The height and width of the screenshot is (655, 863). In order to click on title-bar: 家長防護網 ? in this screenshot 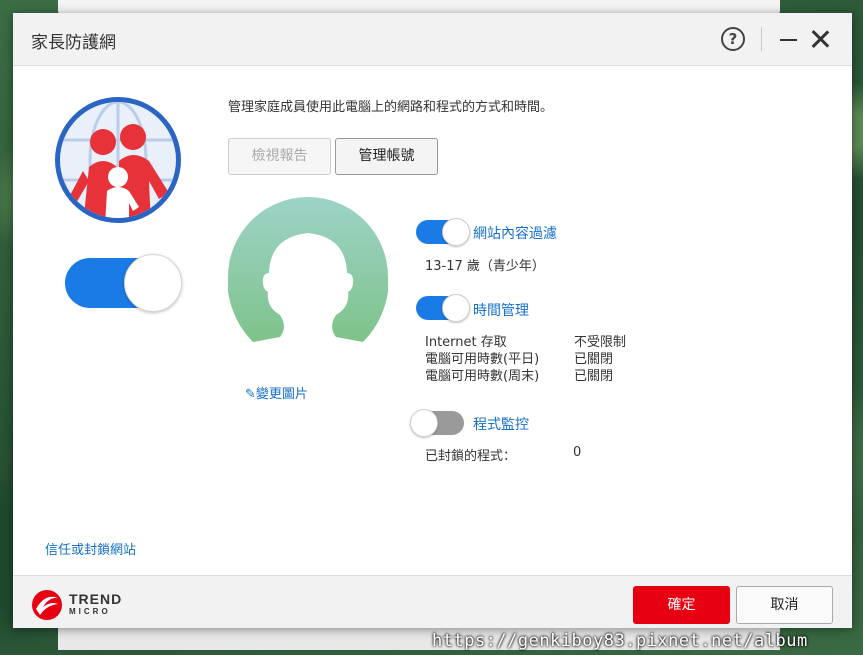, I will do `click(432, 39)`.